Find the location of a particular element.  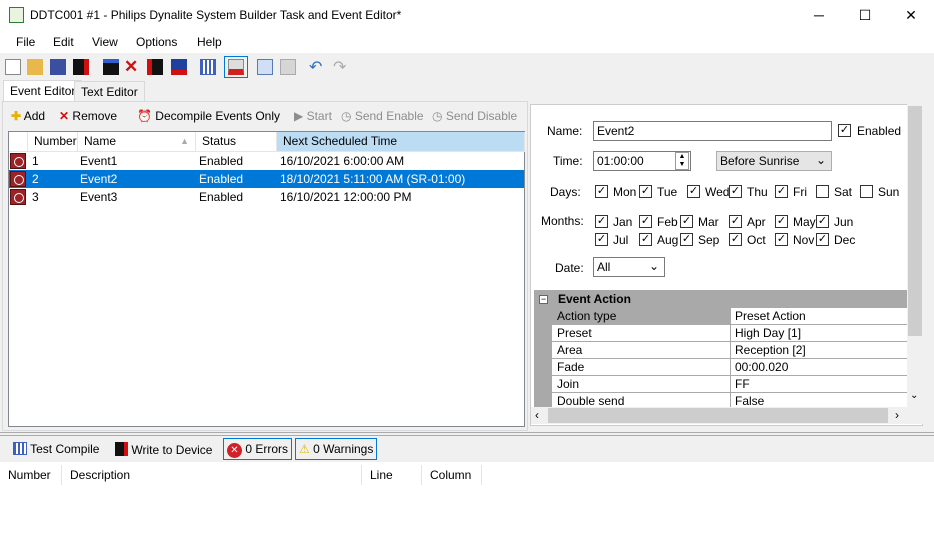

tab-text-editor: Text Editor is located at coordinates (109, 91).